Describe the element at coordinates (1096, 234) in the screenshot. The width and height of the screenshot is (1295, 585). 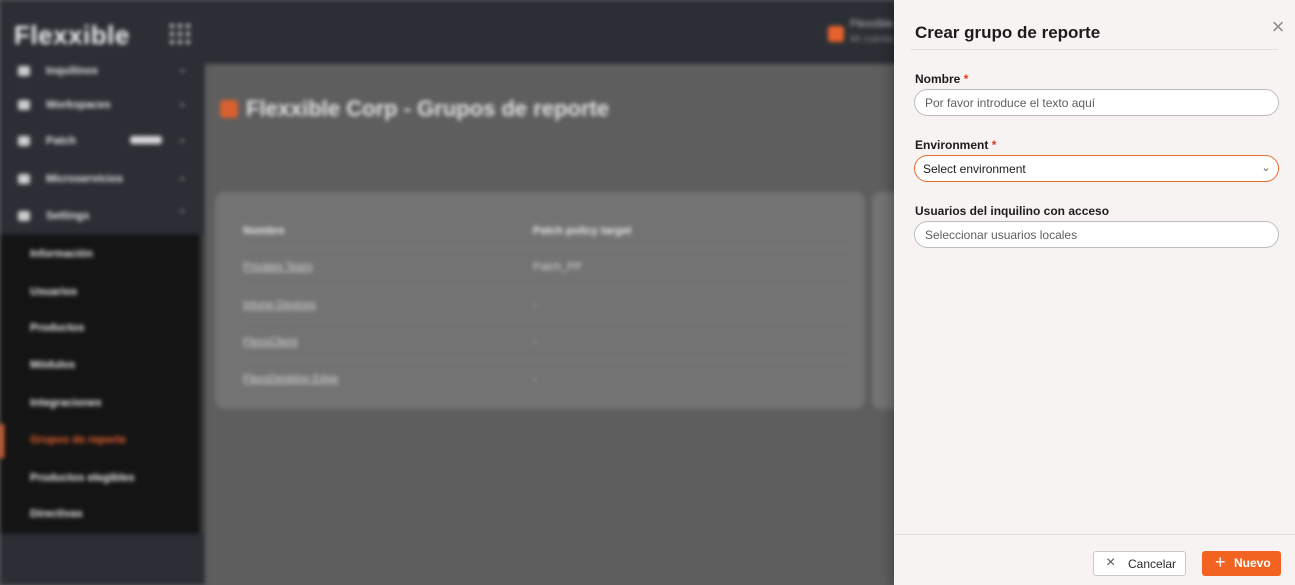
I see `usuarios-input` at that location.